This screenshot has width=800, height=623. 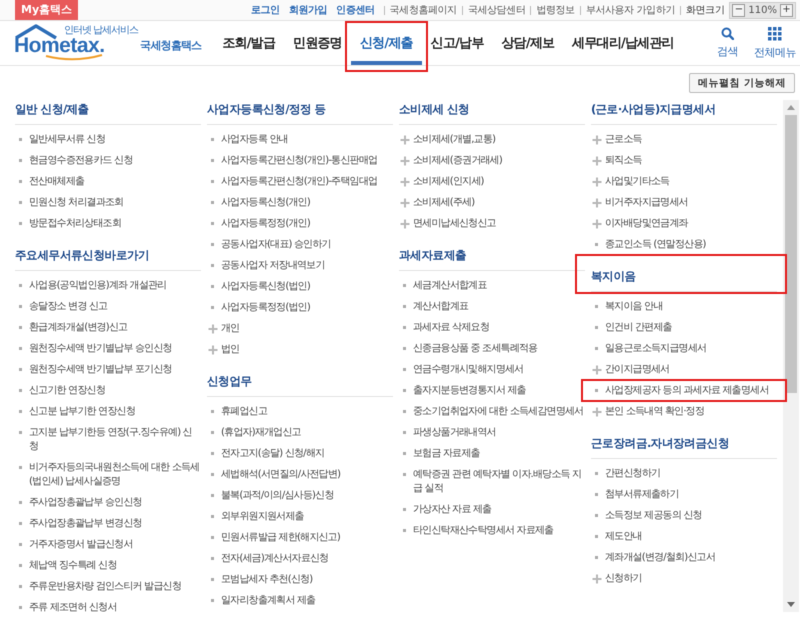 I want to click on menu-link: 신청하기, so click(x=623, y=579).